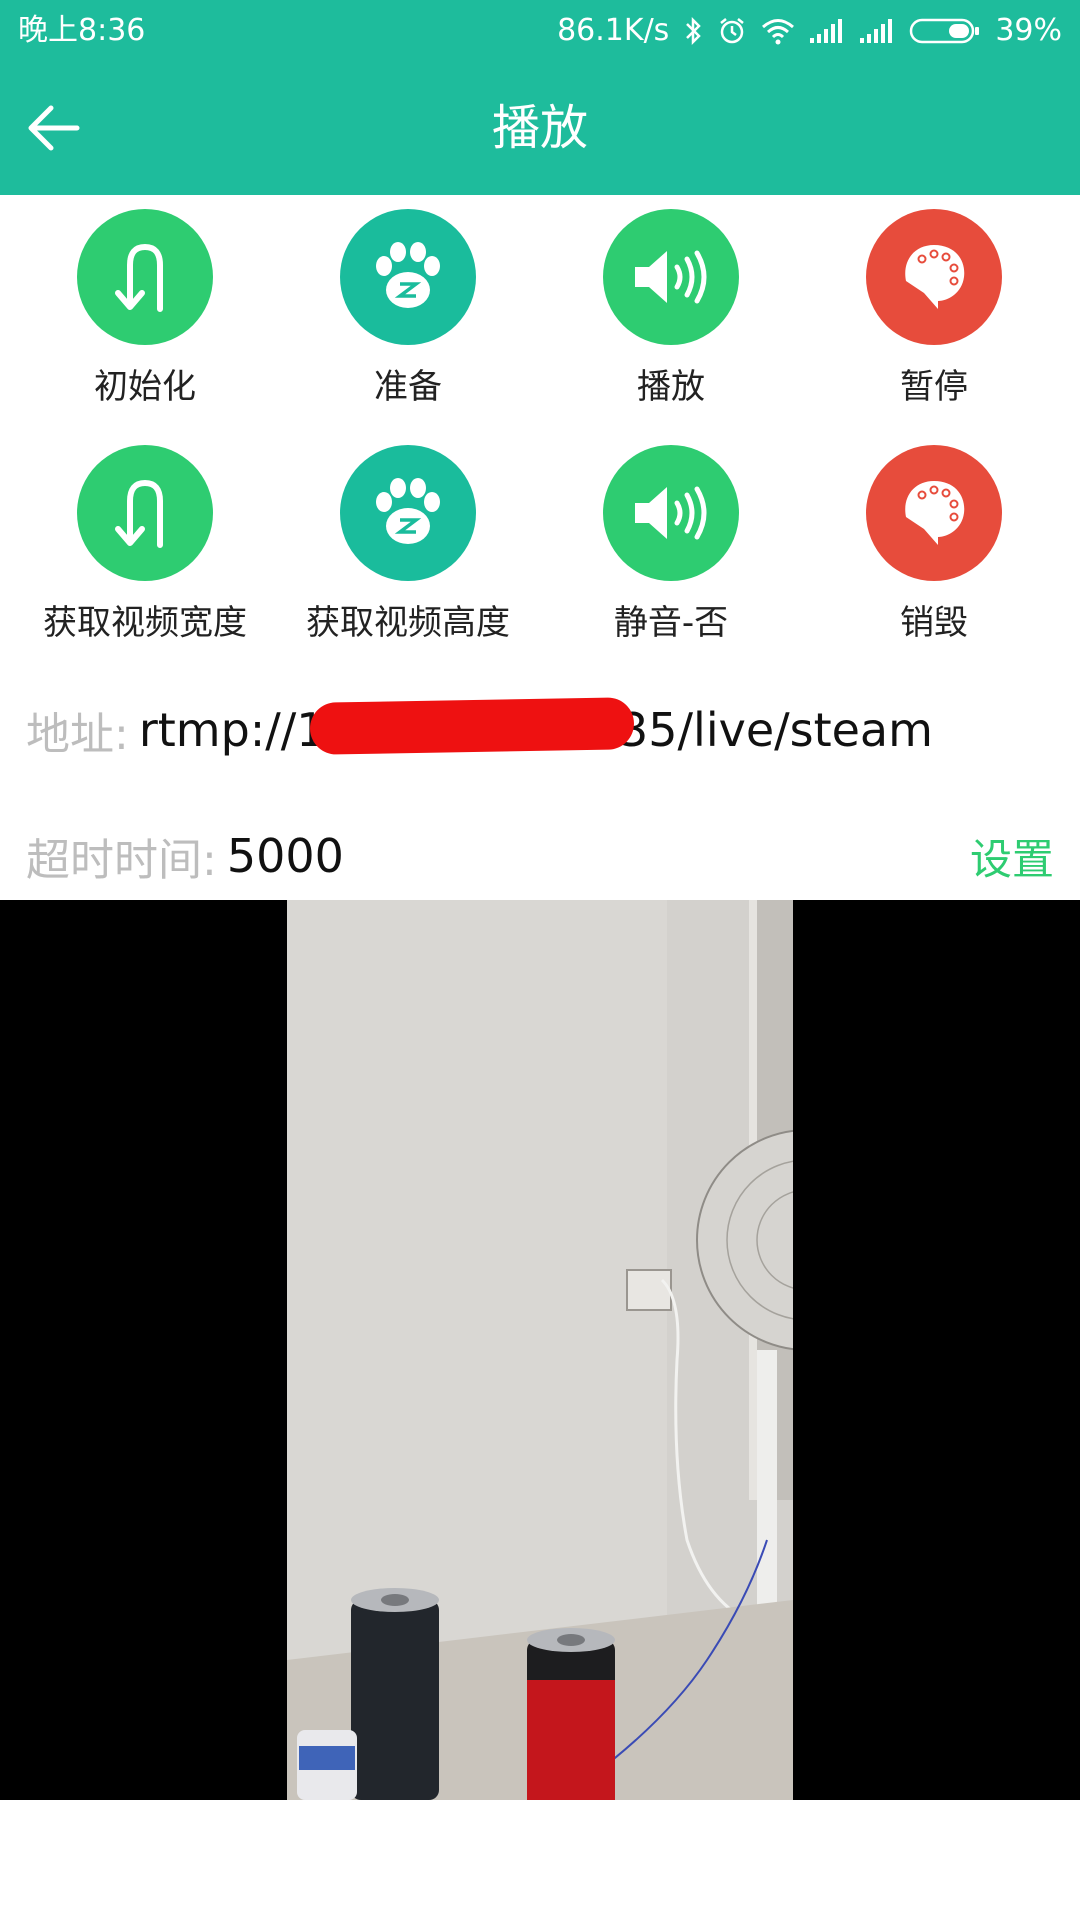  I want to click on mute-label: 静音-否, so click(671, 623).